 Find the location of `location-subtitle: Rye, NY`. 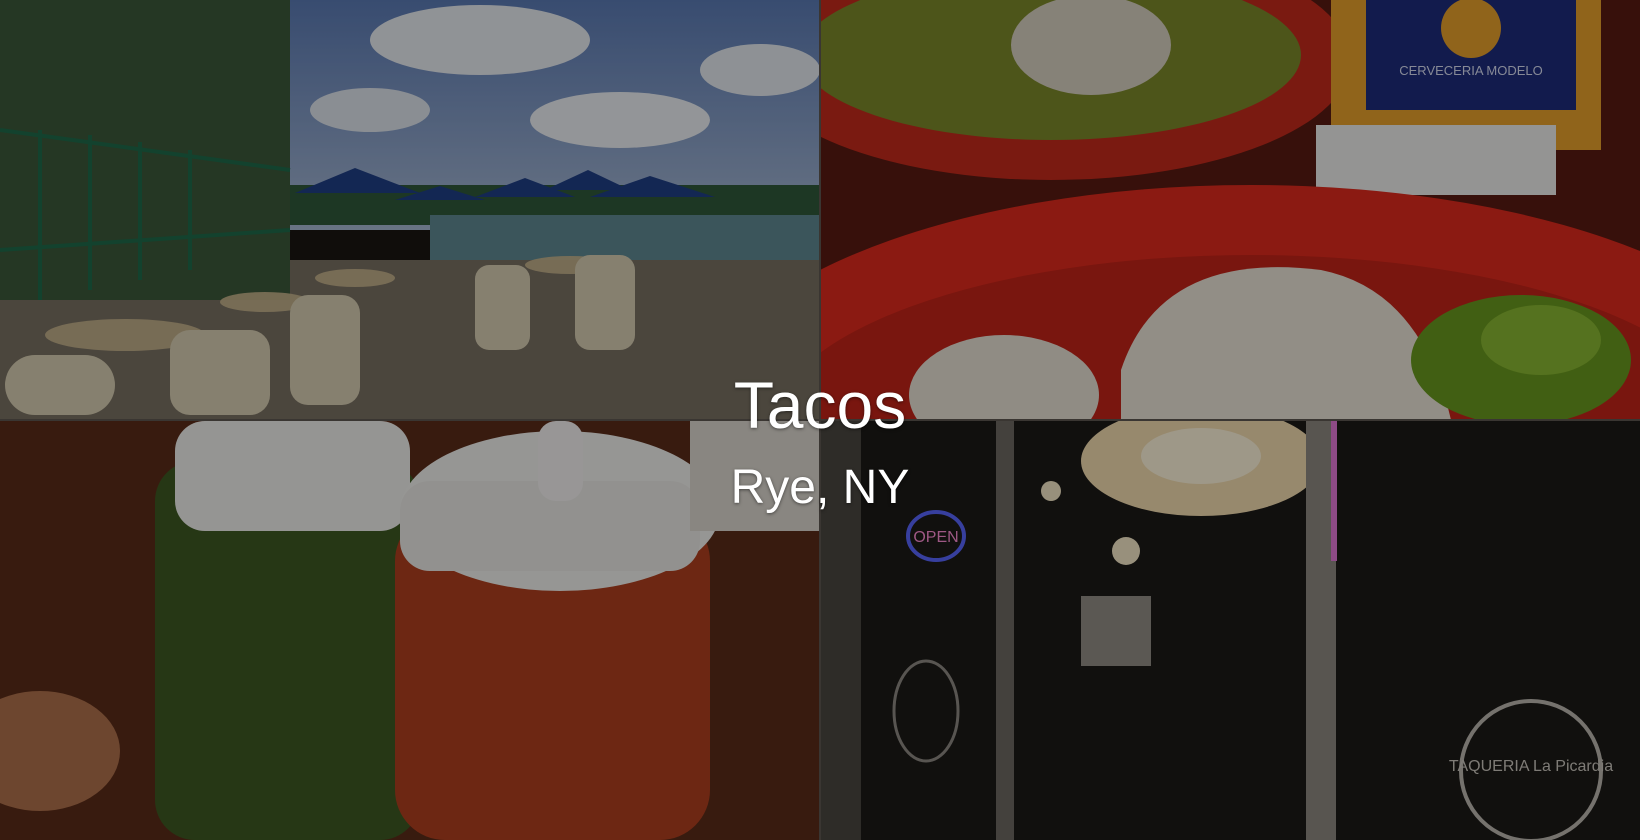

location-subtitle: Rye, NY is located at coordinates (820, 487).